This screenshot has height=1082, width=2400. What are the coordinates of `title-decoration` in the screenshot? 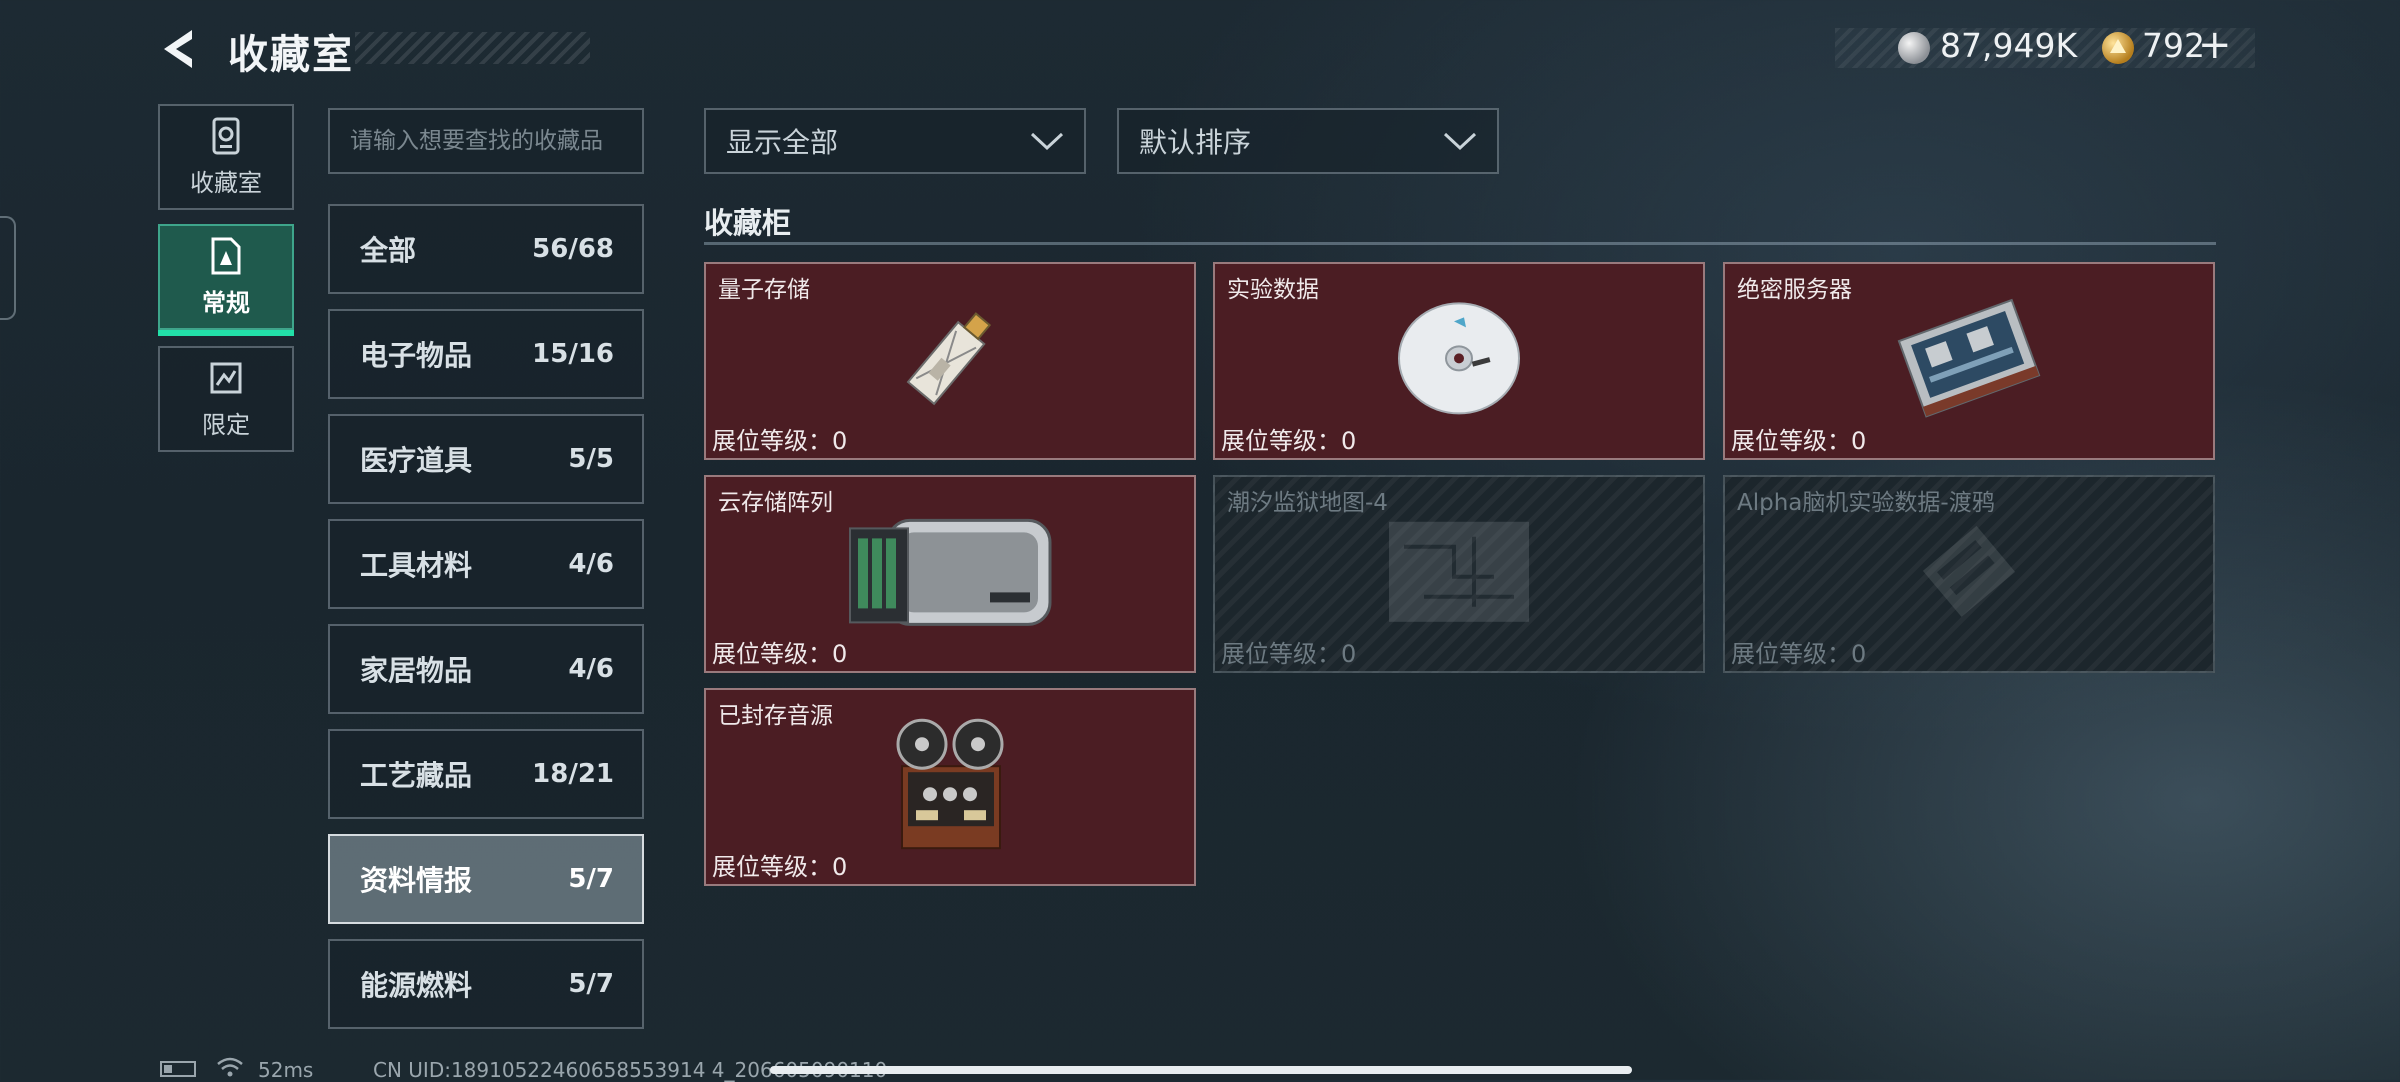 It's located at (472, 48).